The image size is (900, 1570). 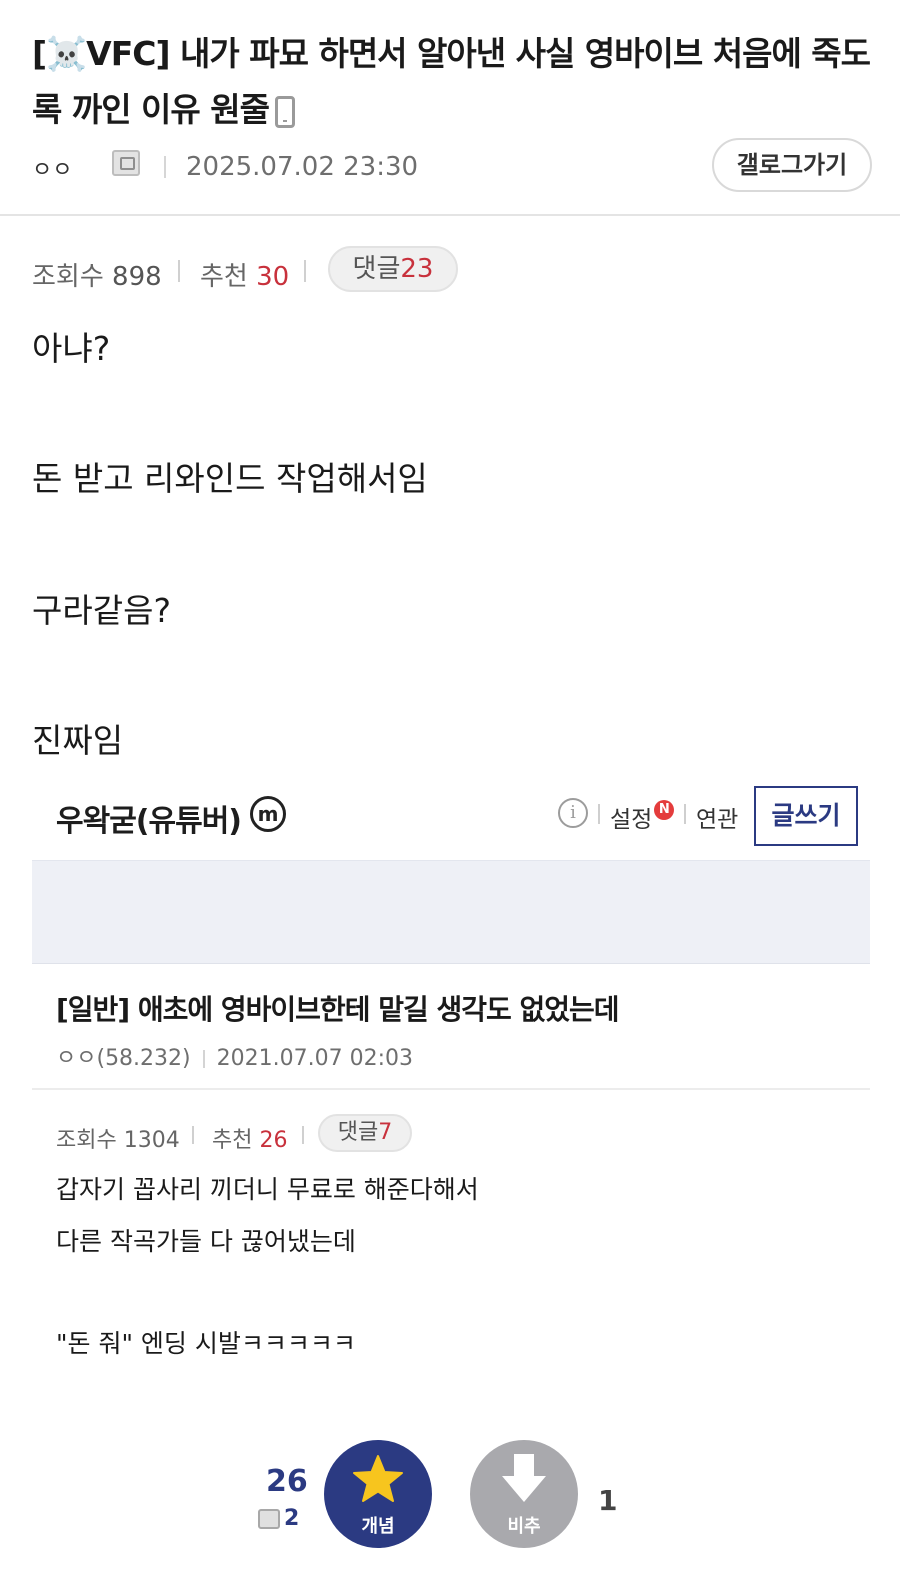 I want to click on upvote-label: 개념, so click(x=378, y=1526).